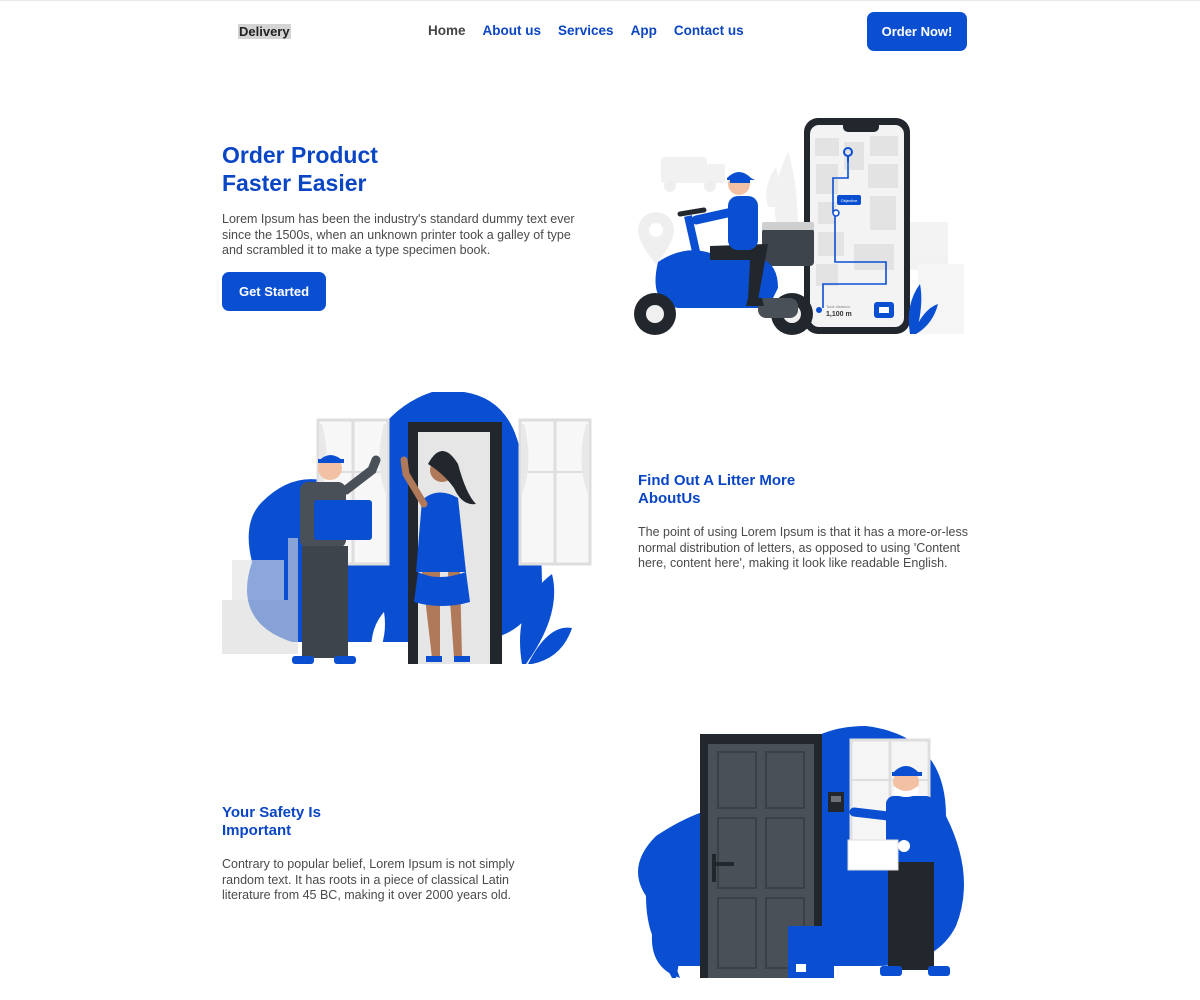 This screenshot has width=1200, height=1000. Describe the element at coordinates (801, 852) in the screenshot. I see `safe-delivery-illustration` at that location.